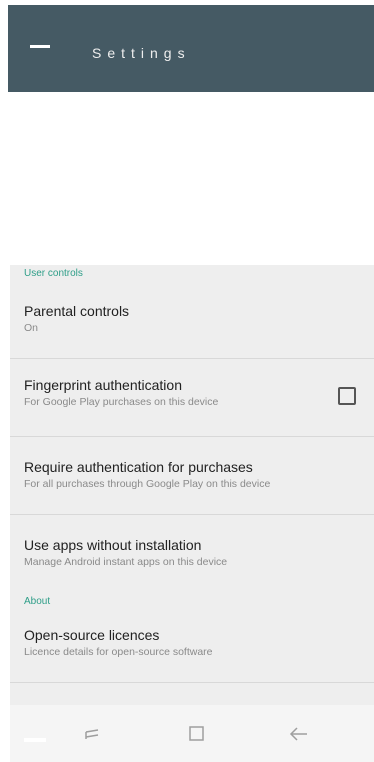 This screenshot has height=762, width=374. I want to click on nav-indicator, so click(35, 740).